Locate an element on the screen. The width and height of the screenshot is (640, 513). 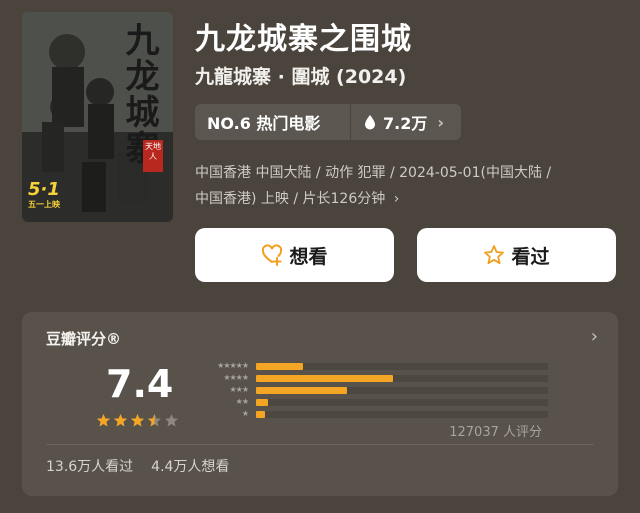
mini-stars-icon: ★★ is located at coordinates (242, 401).